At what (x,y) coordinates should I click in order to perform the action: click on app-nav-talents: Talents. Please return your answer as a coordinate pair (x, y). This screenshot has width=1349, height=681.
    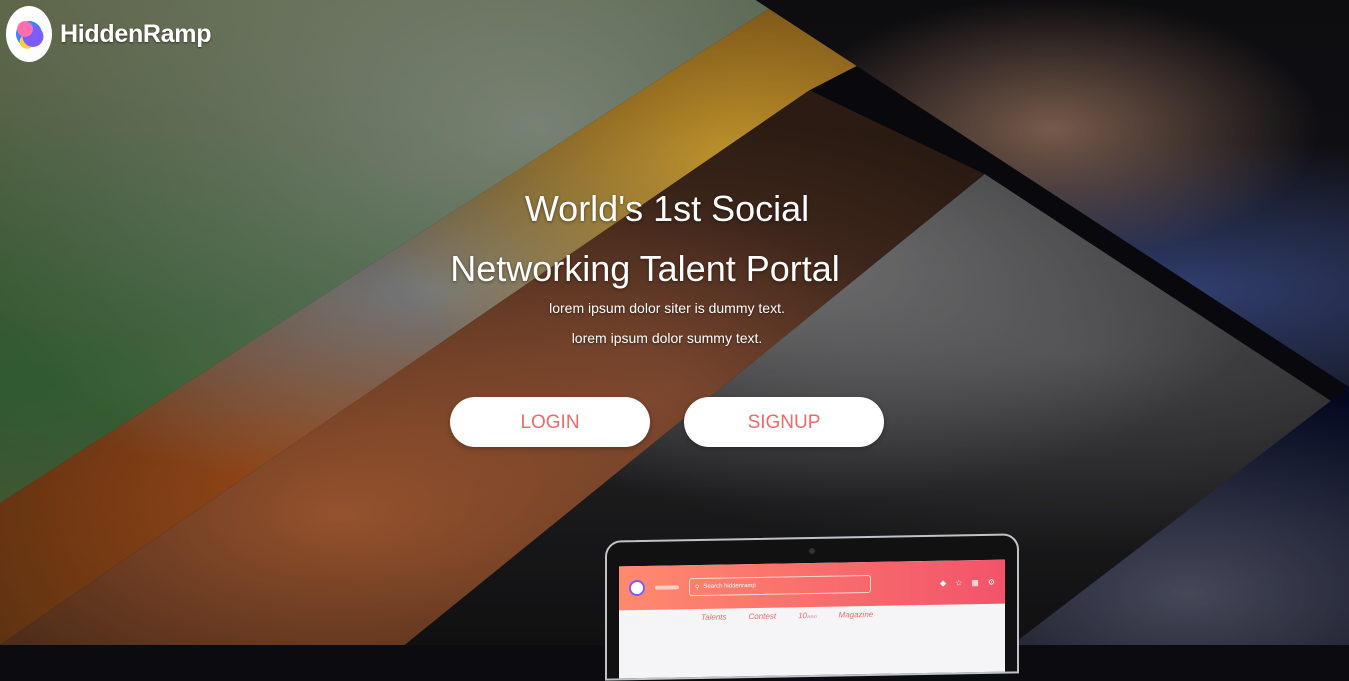
    Looking at the image, I should click on (714, 617).